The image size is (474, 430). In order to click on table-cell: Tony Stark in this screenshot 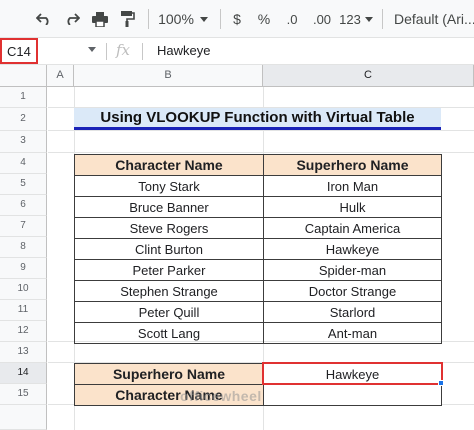, I will do `click(169, 186)`.